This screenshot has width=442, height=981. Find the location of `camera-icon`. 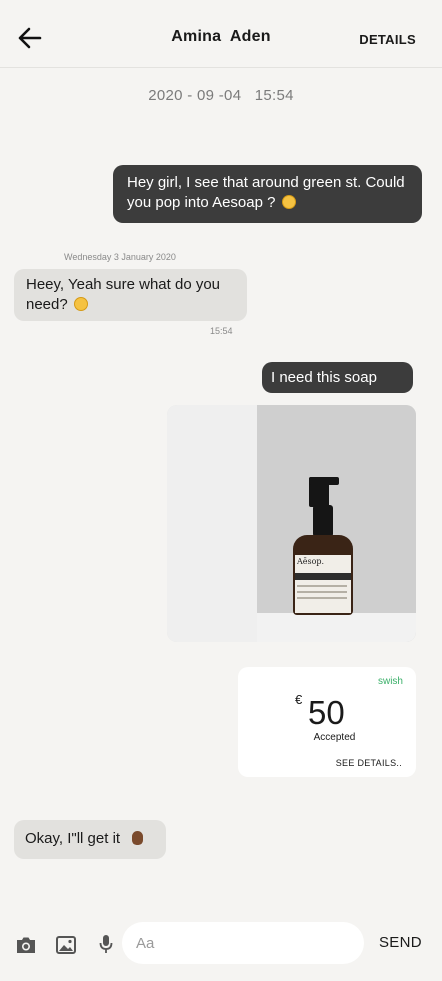

camera-icon is located at coordinates (26, 945).